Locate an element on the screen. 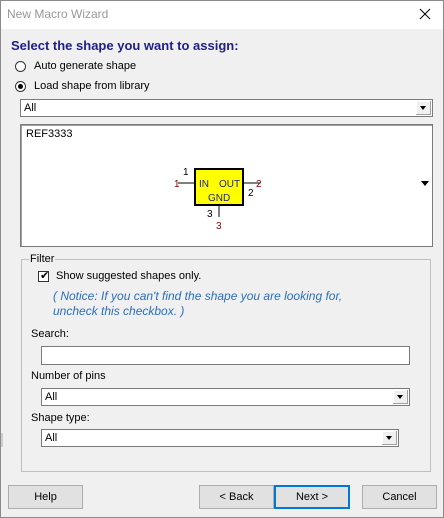 Image resolution: width=444 pixels, height=518 pixels. filter-legend: Filter is located at coordinates (42, 259).